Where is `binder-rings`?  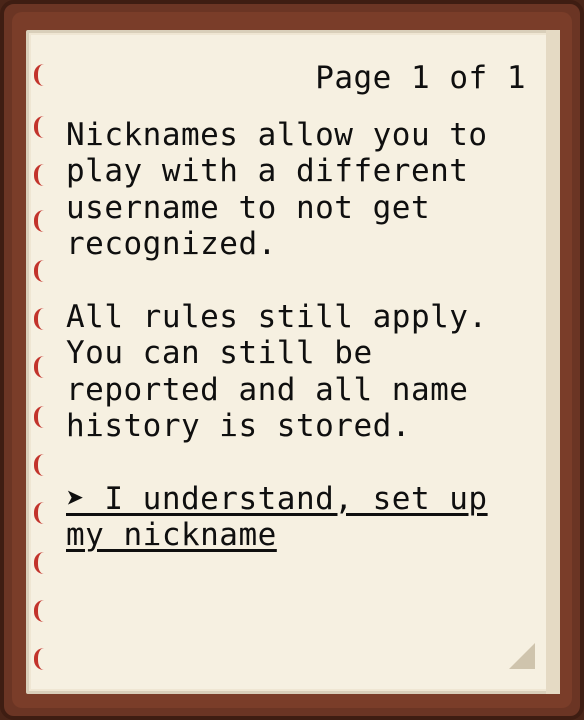 binder-rings is located at coordinates (41, 374).